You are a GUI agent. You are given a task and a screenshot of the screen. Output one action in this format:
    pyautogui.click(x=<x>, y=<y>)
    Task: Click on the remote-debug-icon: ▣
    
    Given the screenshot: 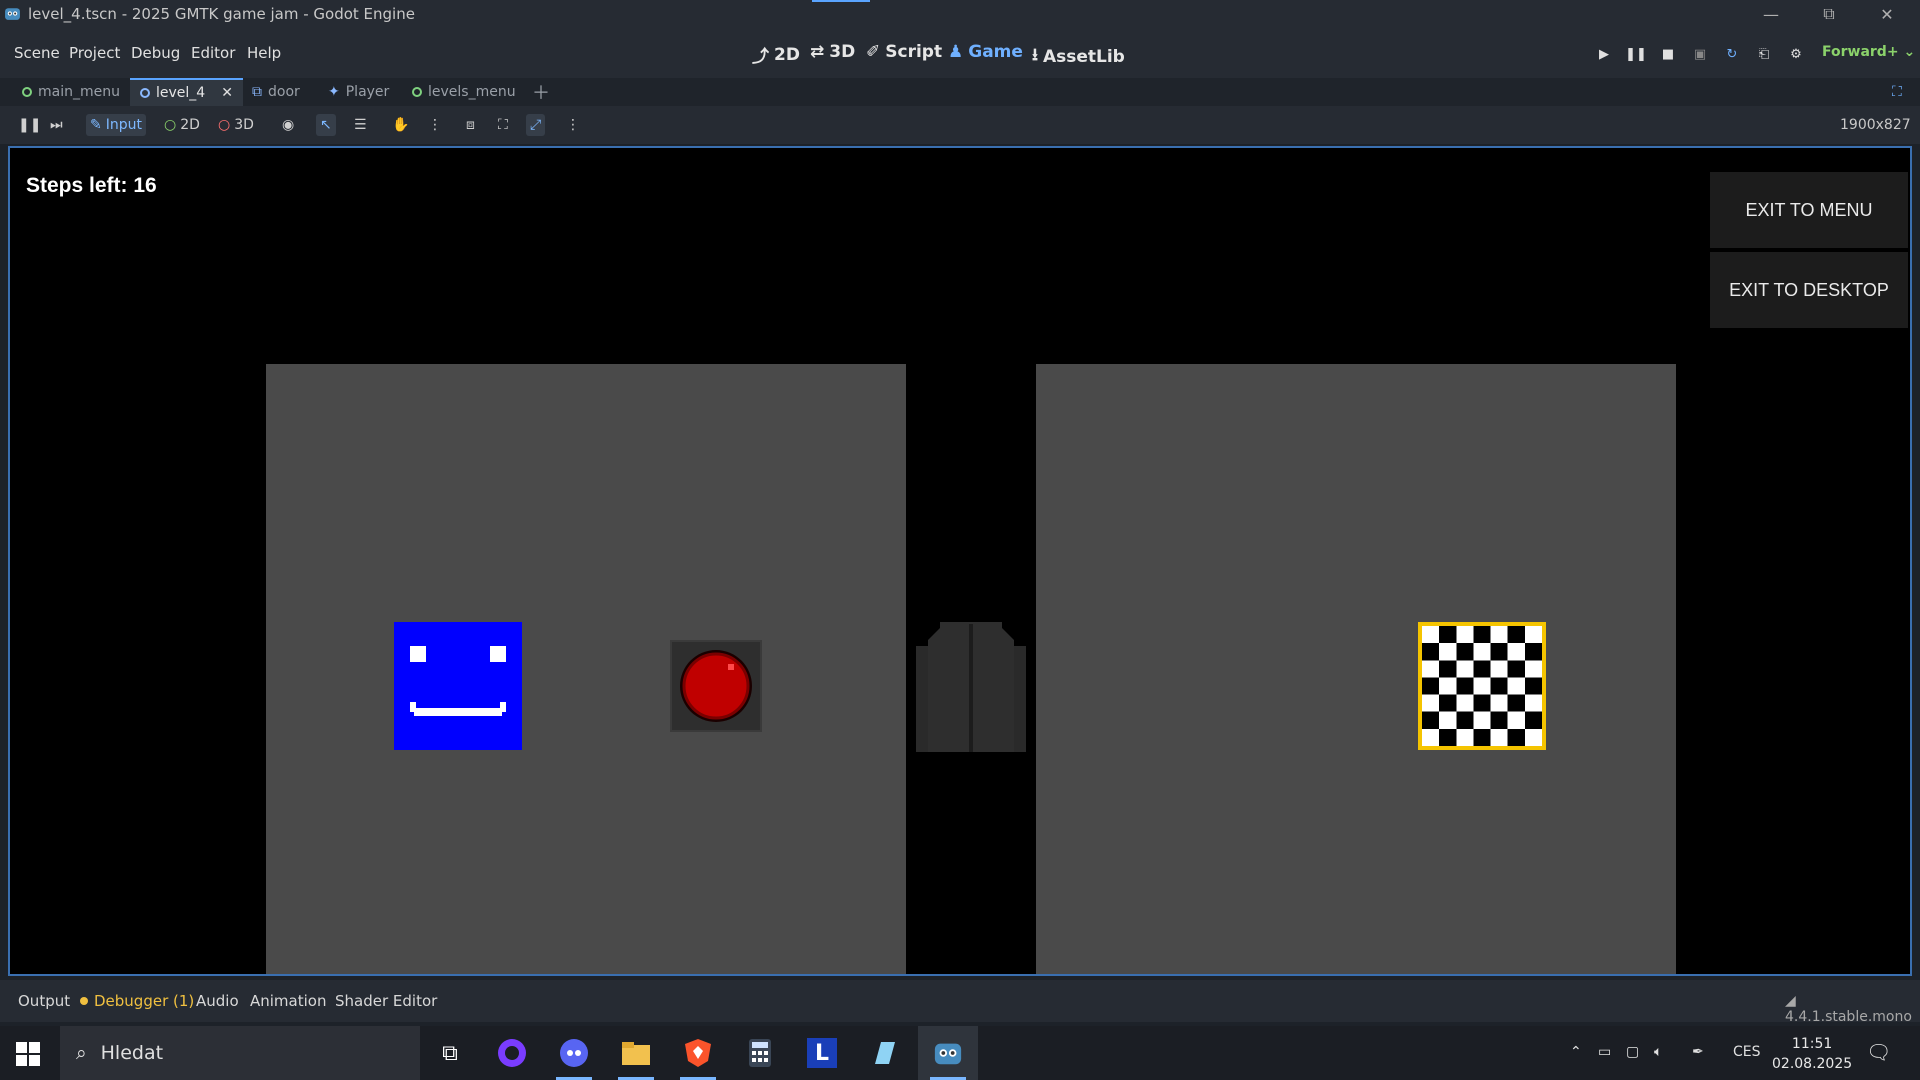 What is the action you would take?
    pyautogui.click(x=1700, y=54)
    